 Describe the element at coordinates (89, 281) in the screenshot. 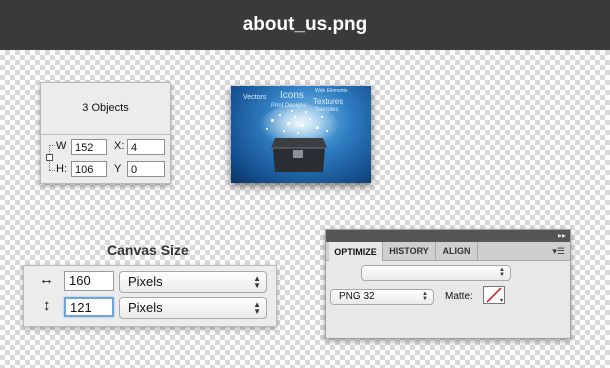

I see `canvas-width-input: 160` at that location.